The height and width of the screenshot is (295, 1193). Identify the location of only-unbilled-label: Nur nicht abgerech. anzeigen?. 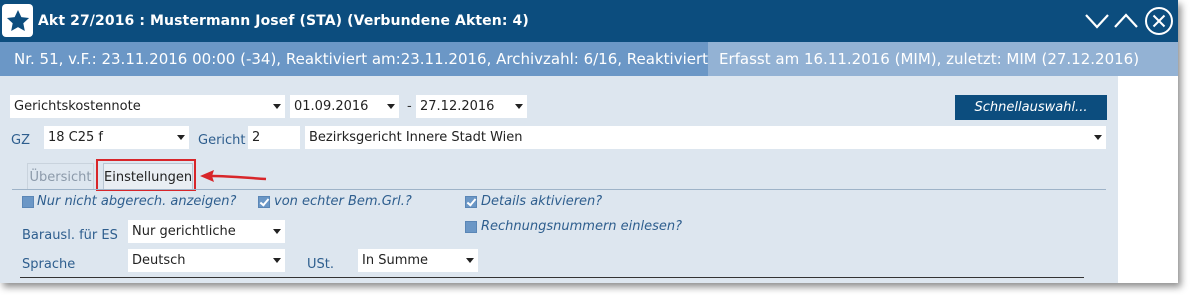
(137, 201).